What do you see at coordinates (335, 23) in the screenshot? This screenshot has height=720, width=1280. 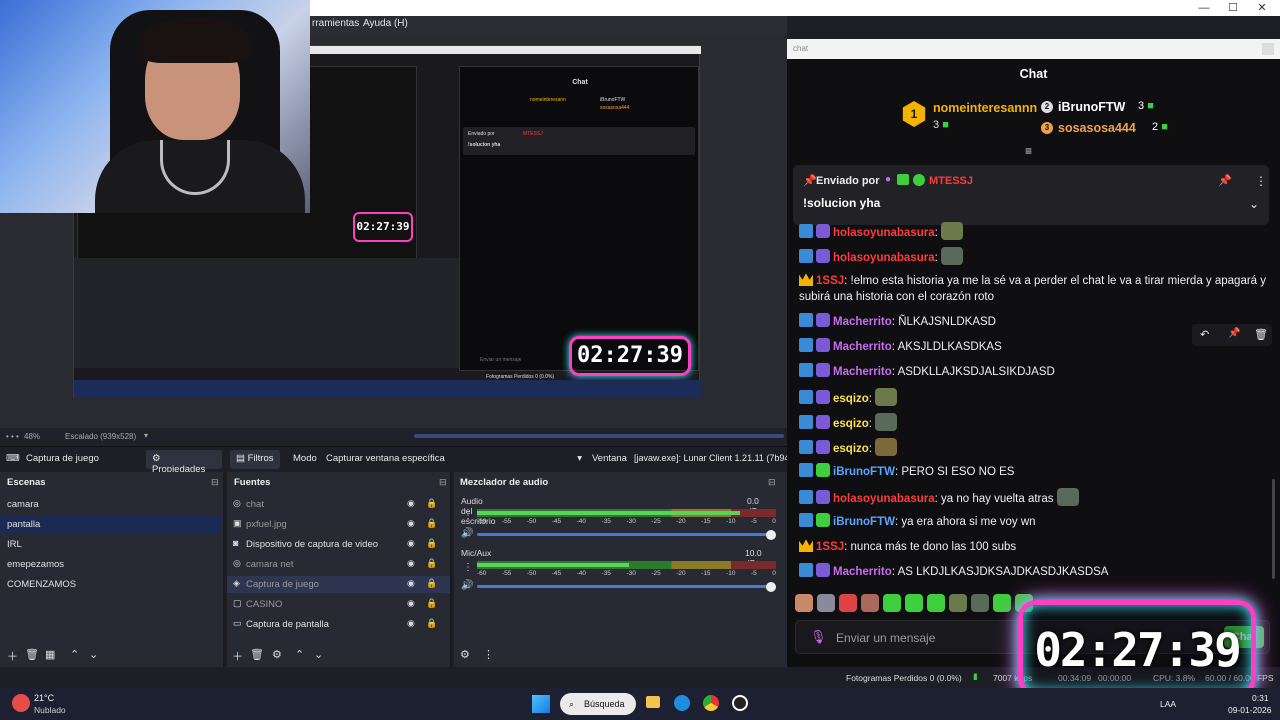 I see `menu-tools: rramientas` at bounding box center [335, 23].